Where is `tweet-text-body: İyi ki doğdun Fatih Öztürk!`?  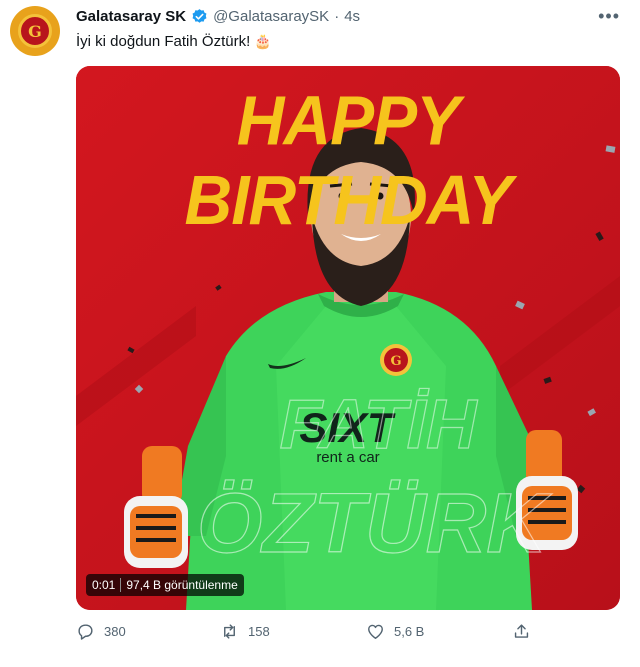 tweet-text-body: İyi ki doğdun Fatih Öztürk! is located at coordinates (163, 41).